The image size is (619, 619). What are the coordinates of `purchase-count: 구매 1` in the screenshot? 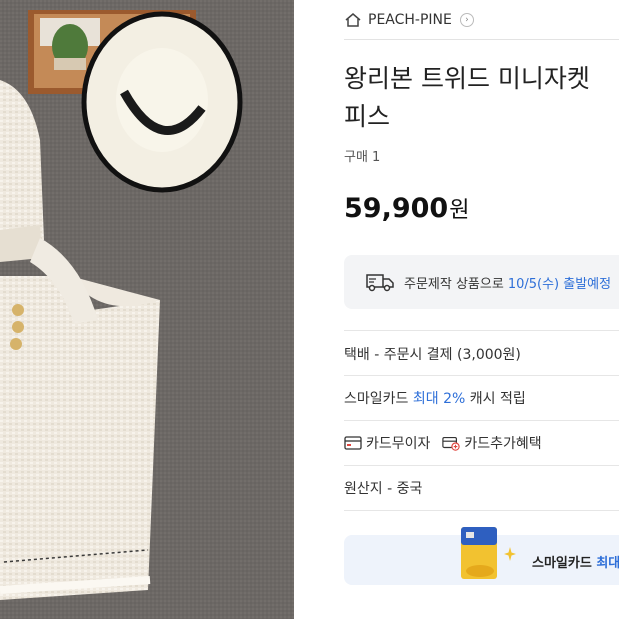 It's located at (362, 157).